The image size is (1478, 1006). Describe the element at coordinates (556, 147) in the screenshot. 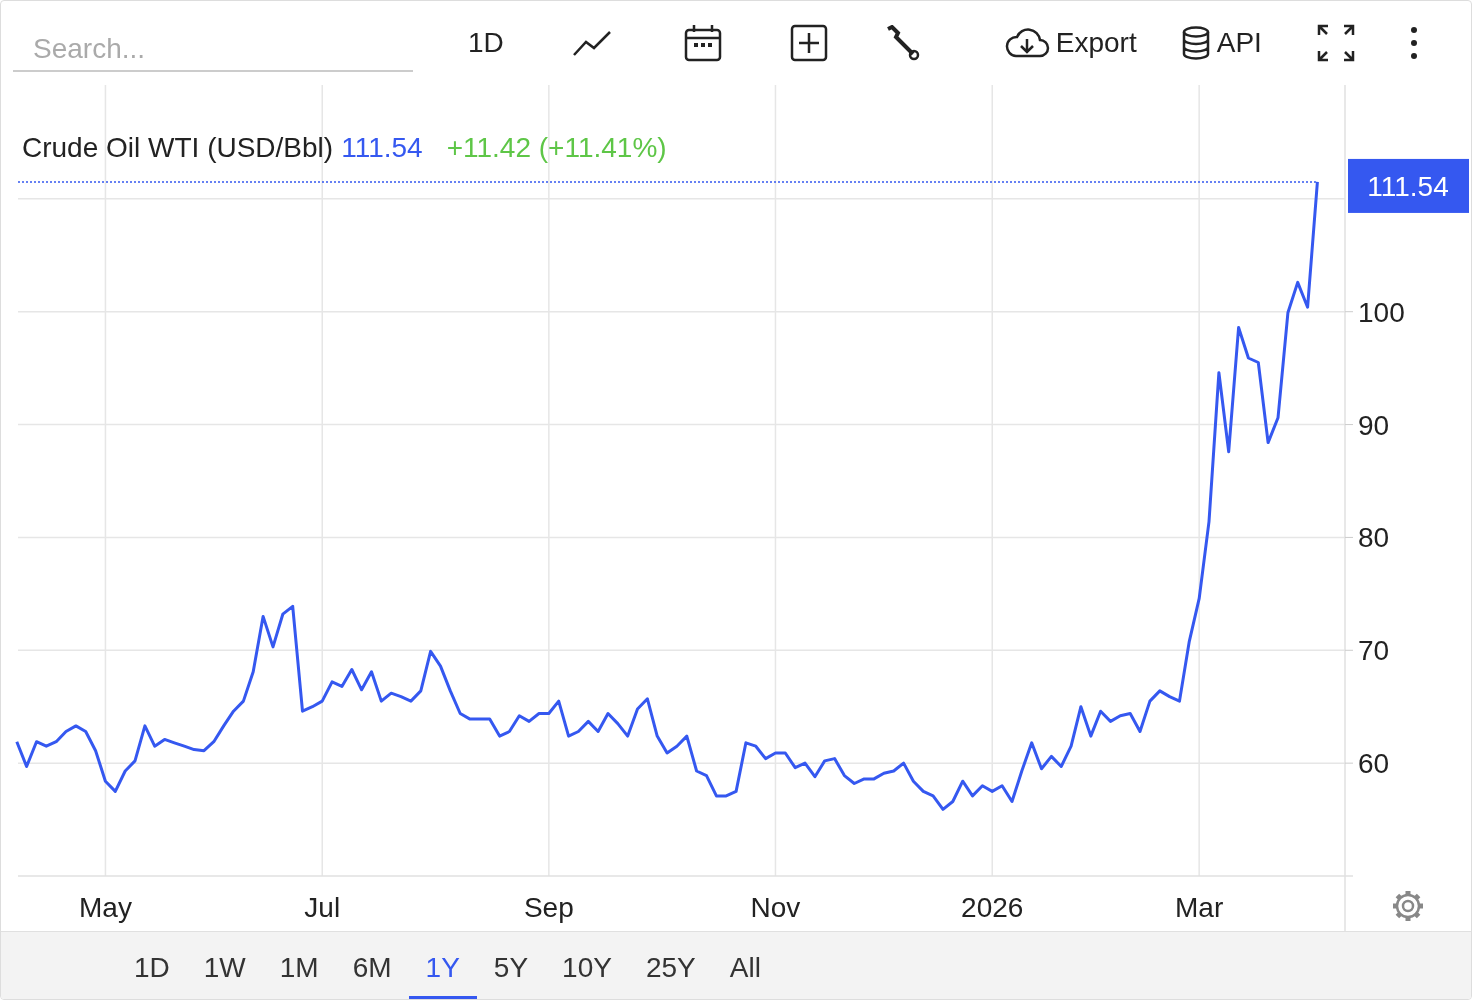

I see `legend-change: +11.42 (+11.41%)` at that location.